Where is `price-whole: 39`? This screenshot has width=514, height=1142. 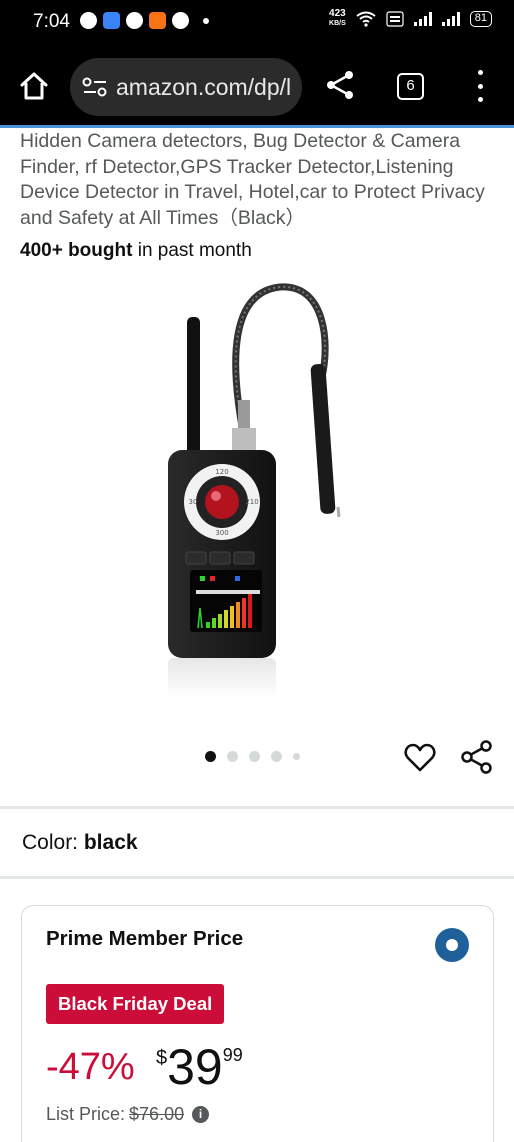 price-whole: 39 is located at coordinates (195, 1067).